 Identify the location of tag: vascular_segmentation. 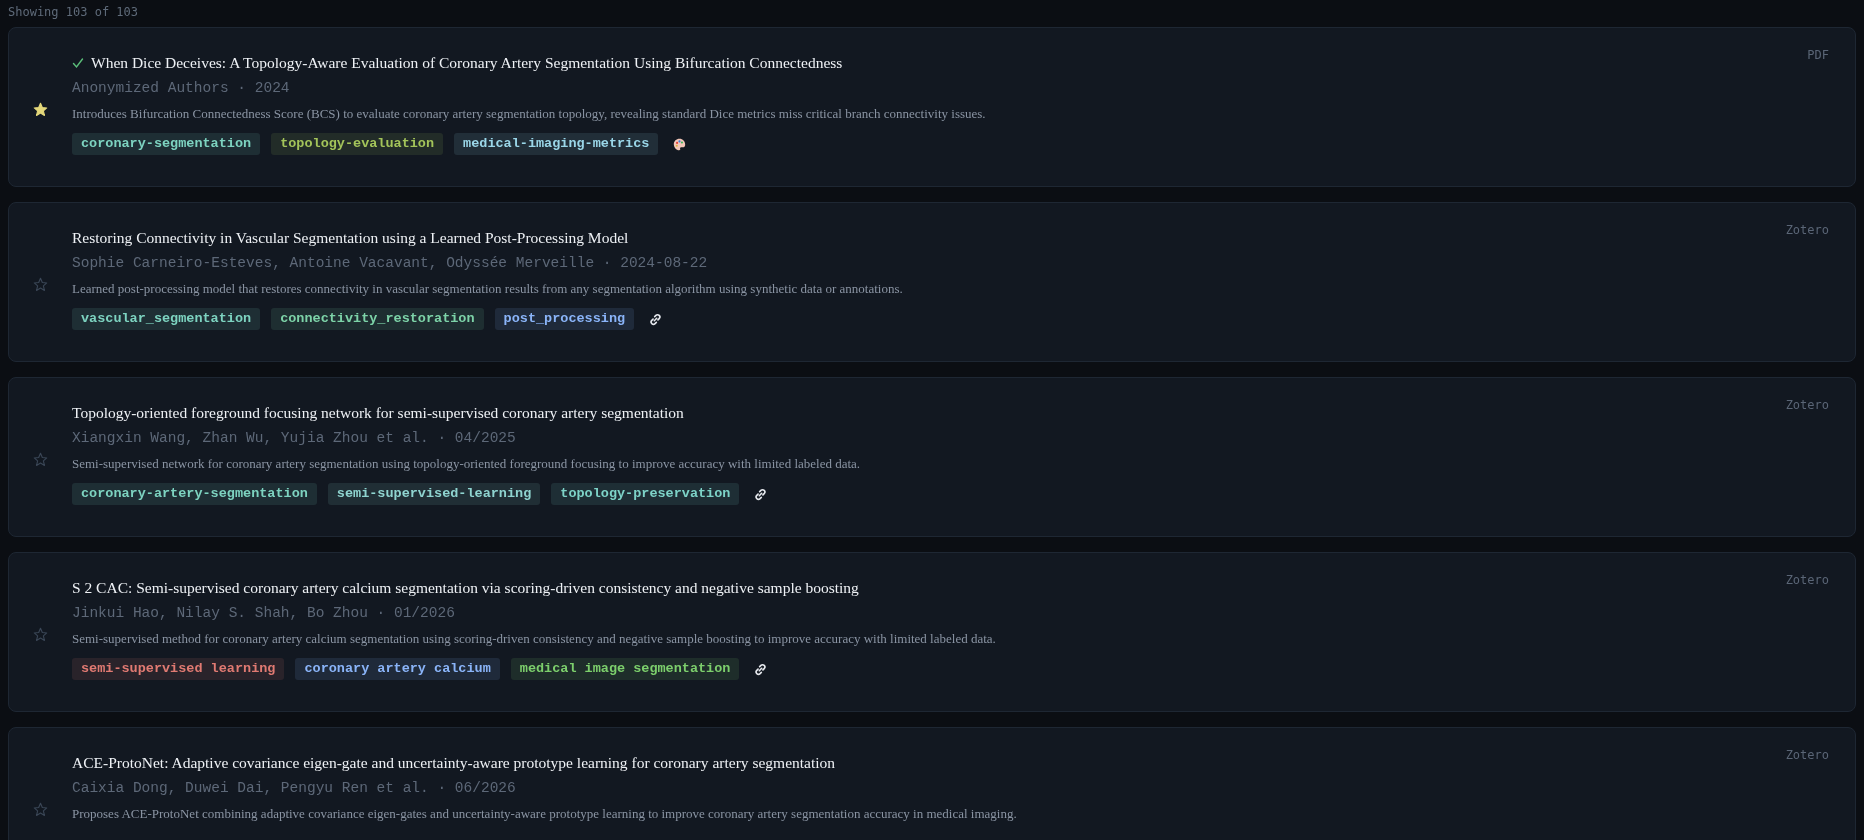
(166, 319).